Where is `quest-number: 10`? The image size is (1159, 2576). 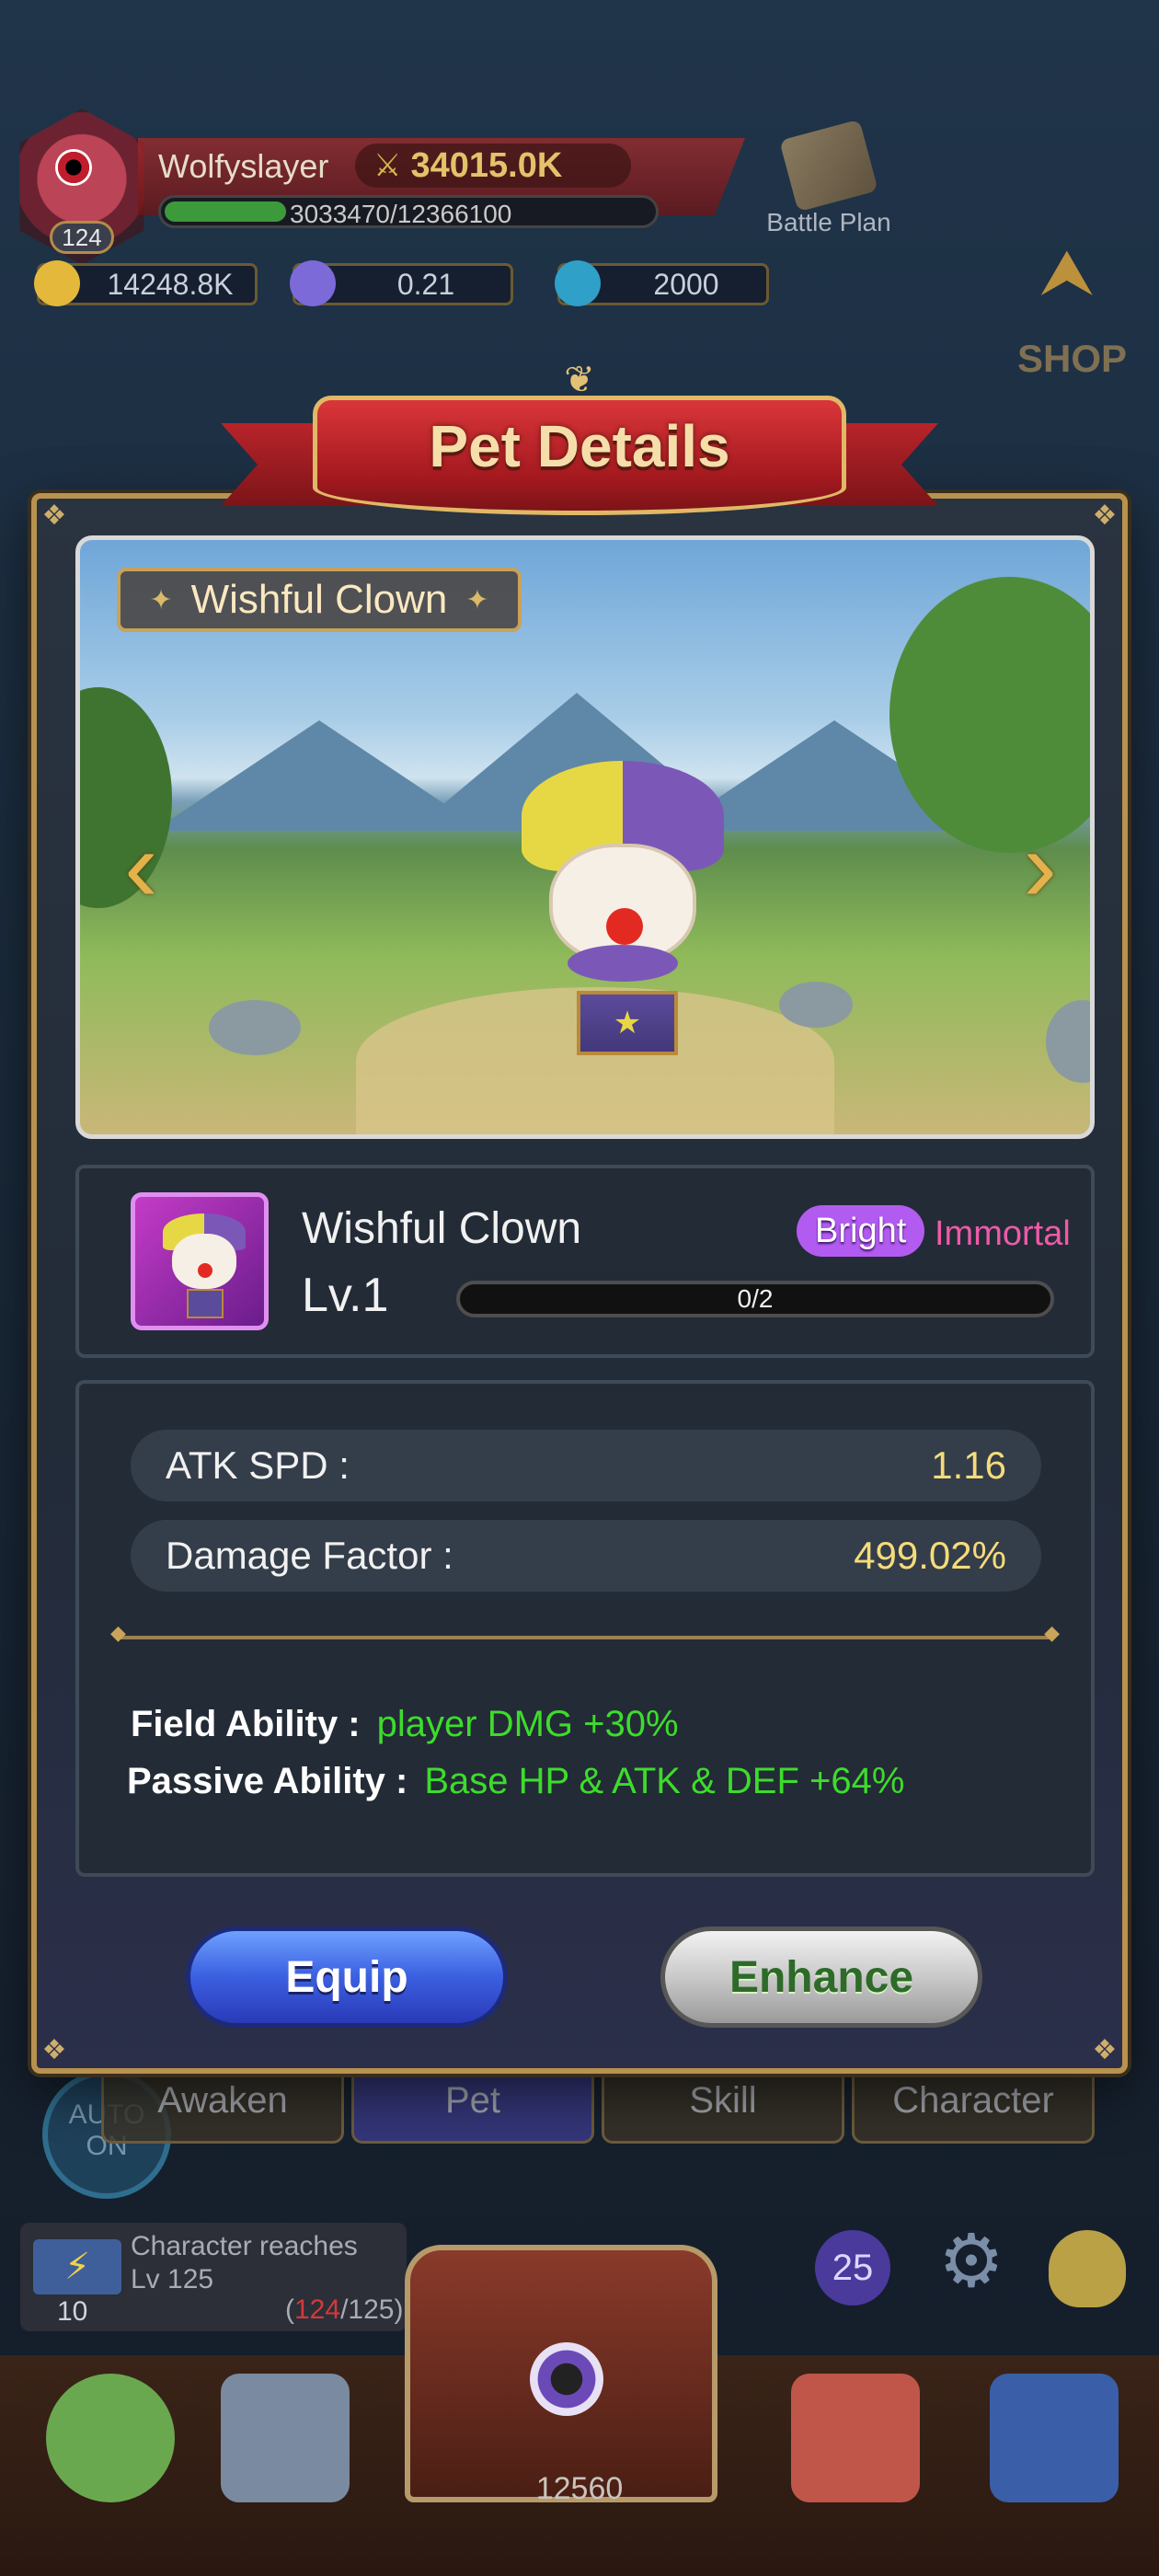 quest-number: 10 is located at coordinates (72, 2311).